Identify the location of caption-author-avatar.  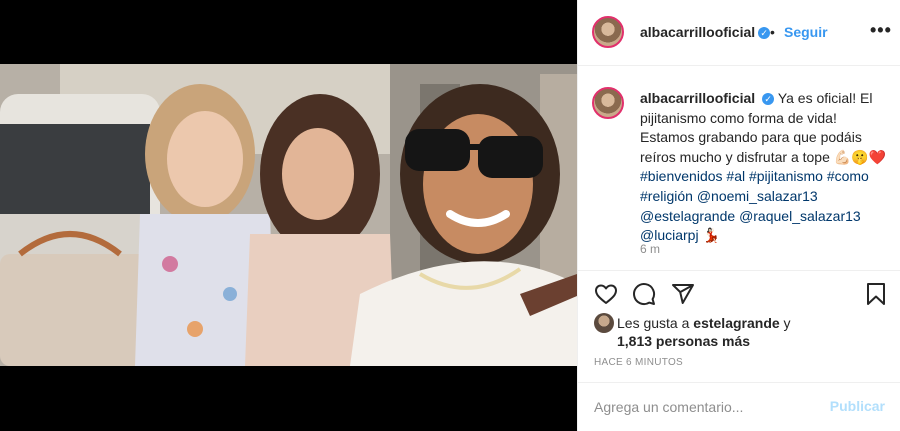
(608, 103).